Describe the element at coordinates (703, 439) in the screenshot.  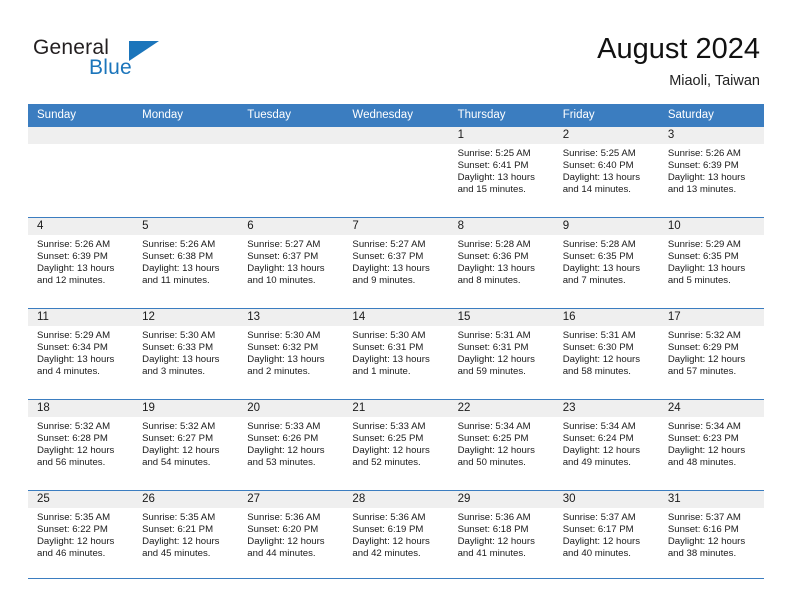
I see `sunset-text: Sunset: 6:23 PM` at that location.